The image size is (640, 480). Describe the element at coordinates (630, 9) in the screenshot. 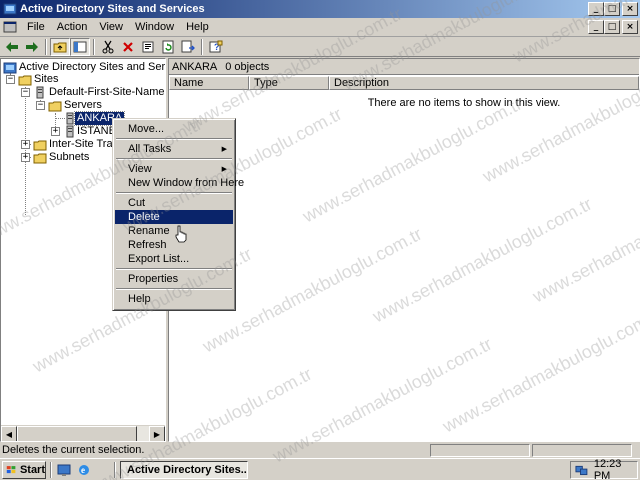

I see `close-button: ×` at that location.